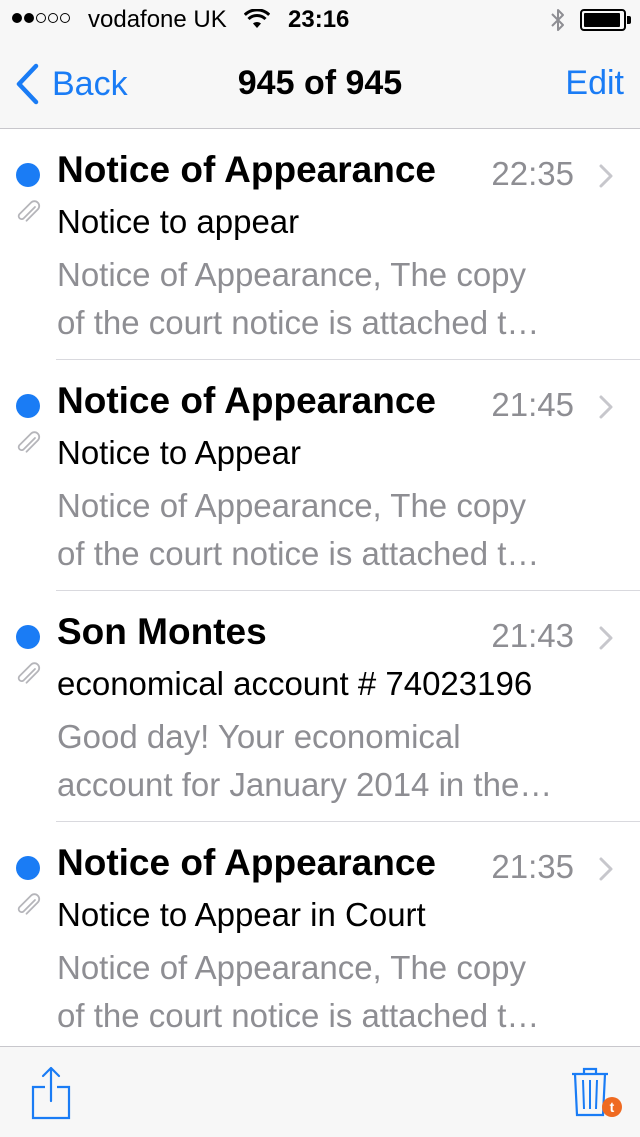 The height and width of the screenshot is (1137, 640). I want to click on page-title: 945 of 945, so click(320, 83).